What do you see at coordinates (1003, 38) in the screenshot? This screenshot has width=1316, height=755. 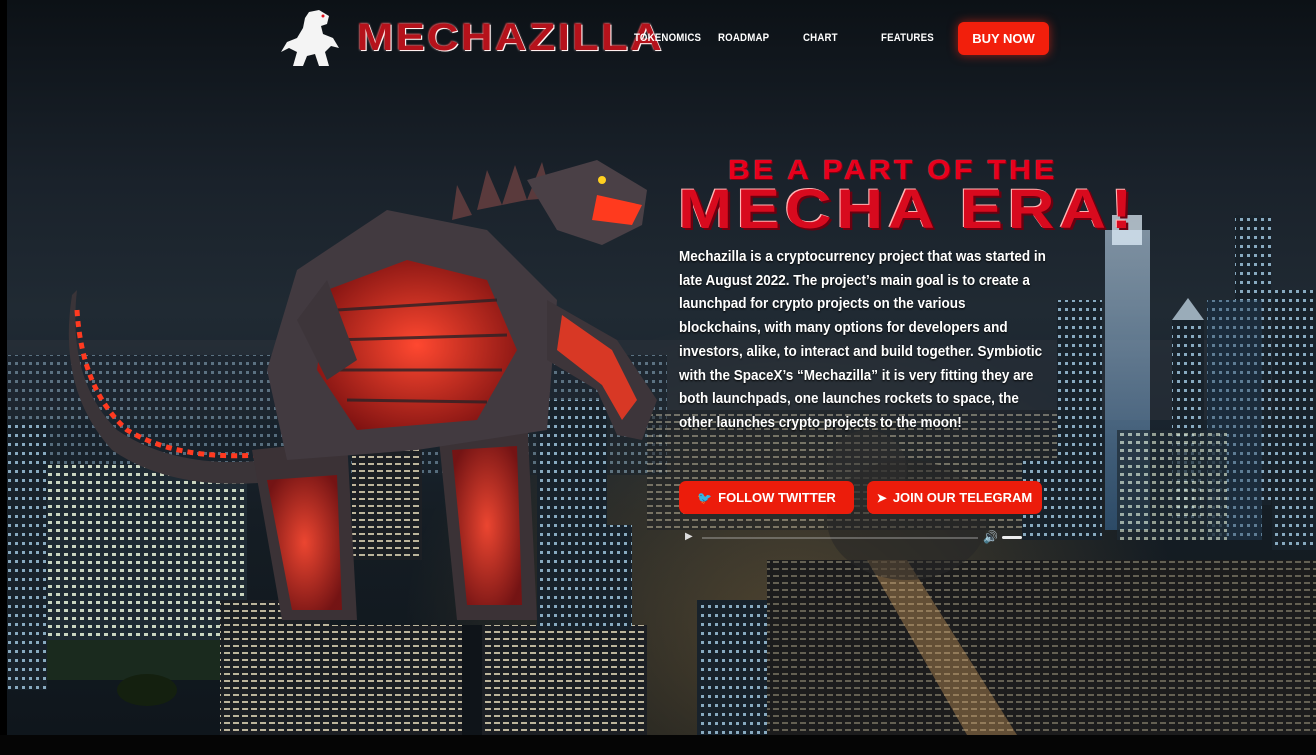 I see `buy-now-button: BUY NOW` at bounding box center [1003, 38].